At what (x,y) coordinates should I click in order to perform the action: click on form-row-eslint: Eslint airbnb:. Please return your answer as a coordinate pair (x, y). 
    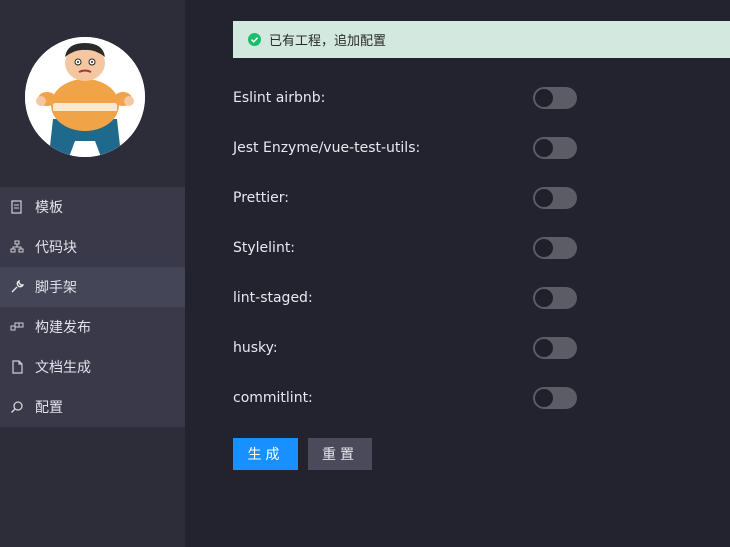
    Looking at the image, I should click on (413, 98).